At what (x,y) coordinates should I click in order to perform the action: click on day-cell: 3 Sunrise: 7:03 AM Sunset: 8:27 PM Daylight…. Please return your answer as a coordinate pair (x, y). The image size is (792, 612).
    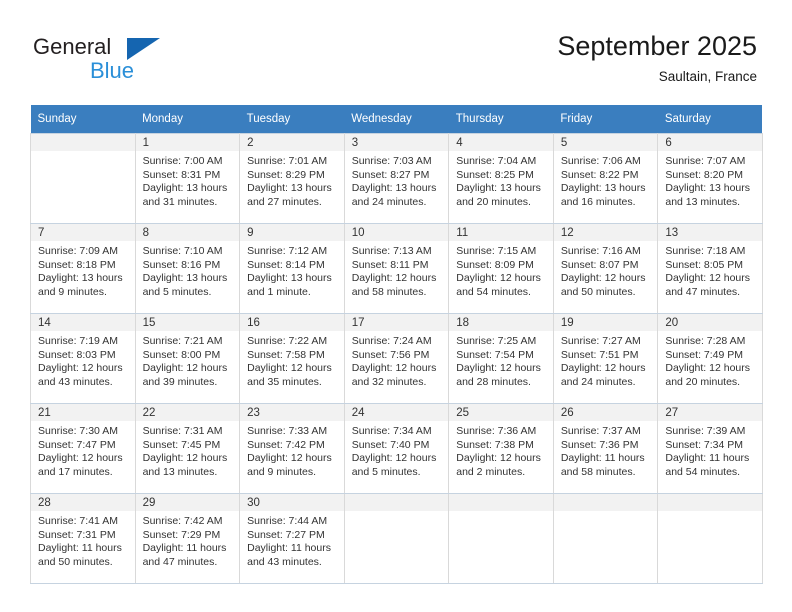
    Looking at the image, I should click on (396, 178).